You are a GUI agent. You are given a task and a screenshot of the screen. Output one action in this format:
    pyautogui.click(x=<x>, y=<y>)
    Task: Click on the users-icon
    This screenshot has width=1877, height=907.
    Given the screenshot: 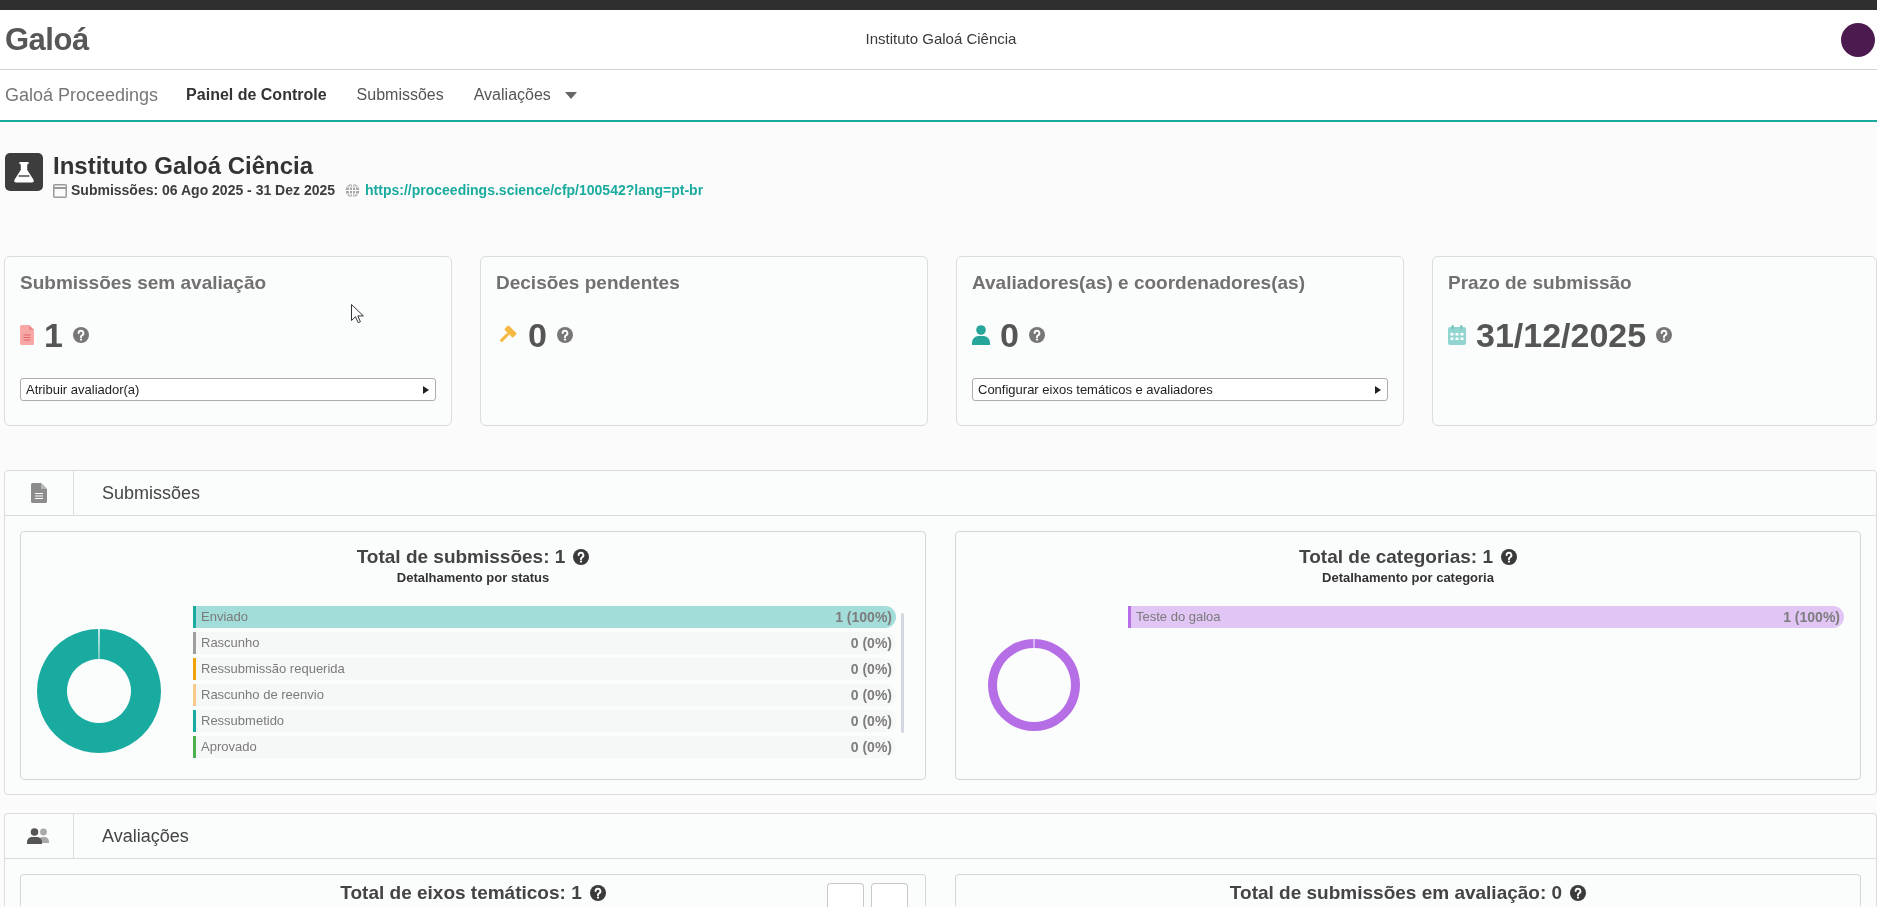 What is the action you would take?
    pyautogui.click(x=39, y=836)
    